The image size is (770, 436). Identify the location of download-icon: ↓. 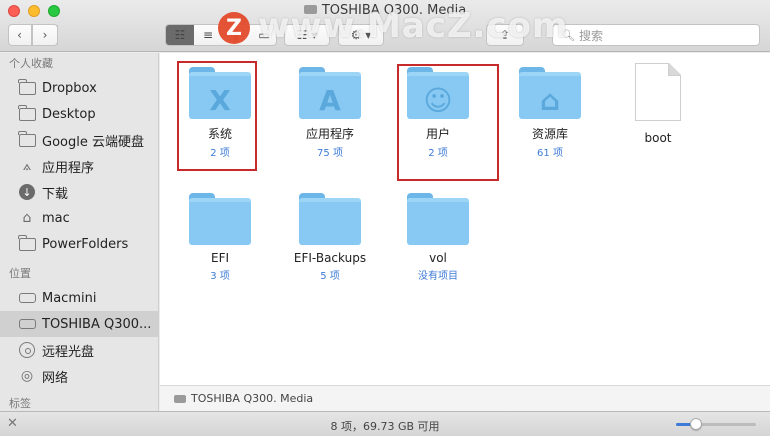
(27, 192).